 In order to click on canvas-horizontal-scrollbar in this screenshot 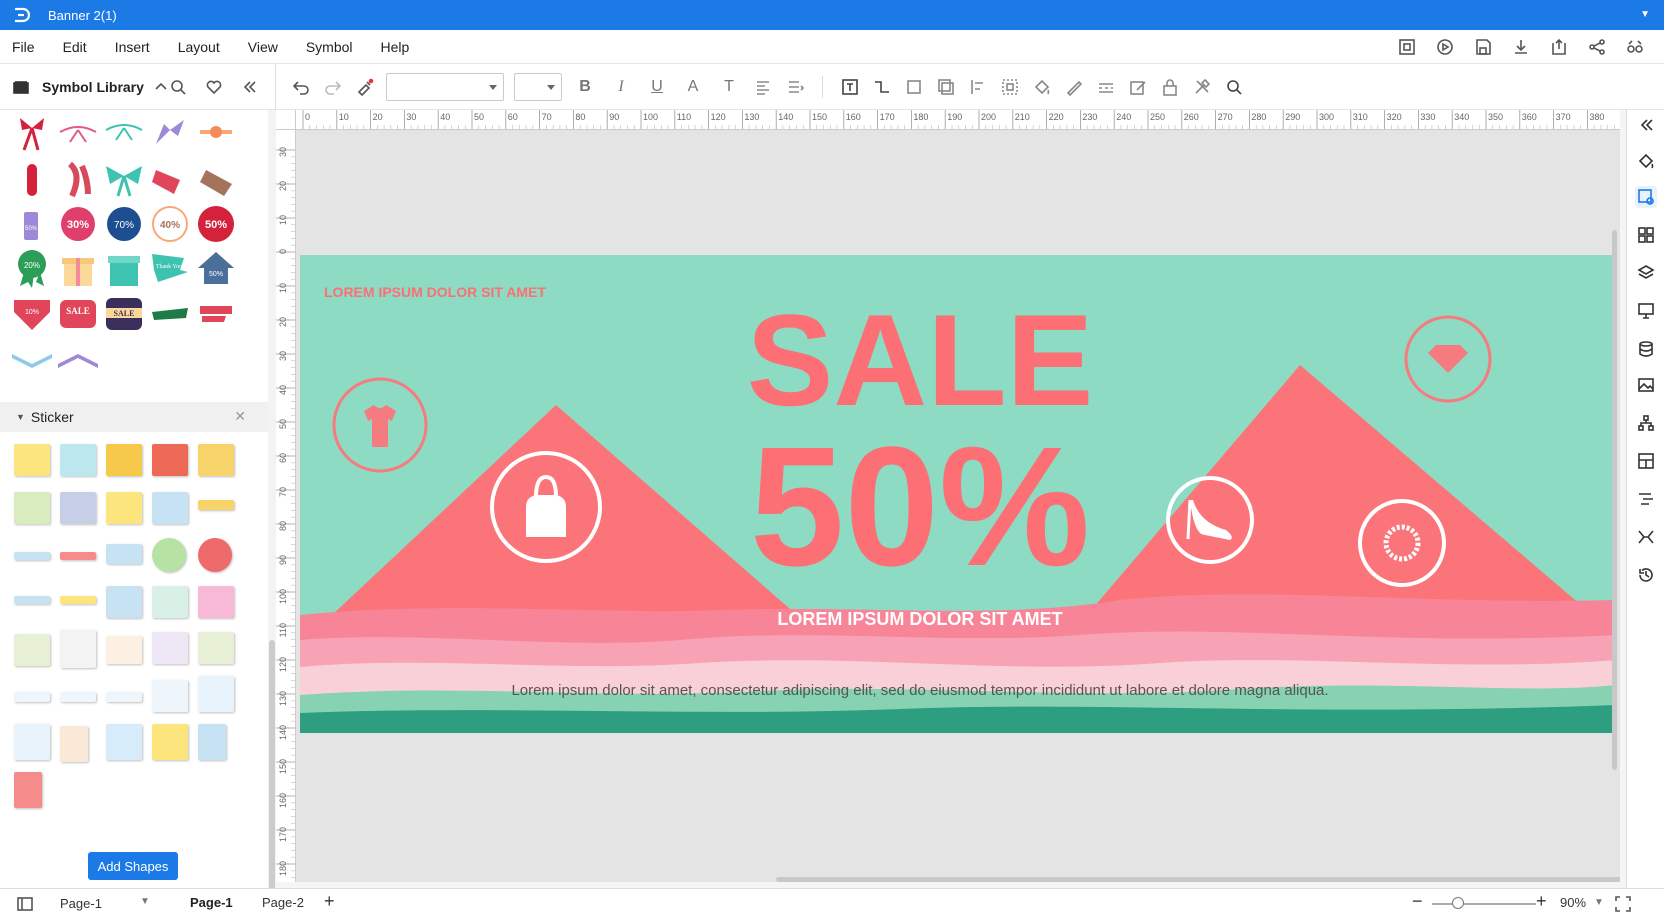, I will do `click(1198, 879)`.